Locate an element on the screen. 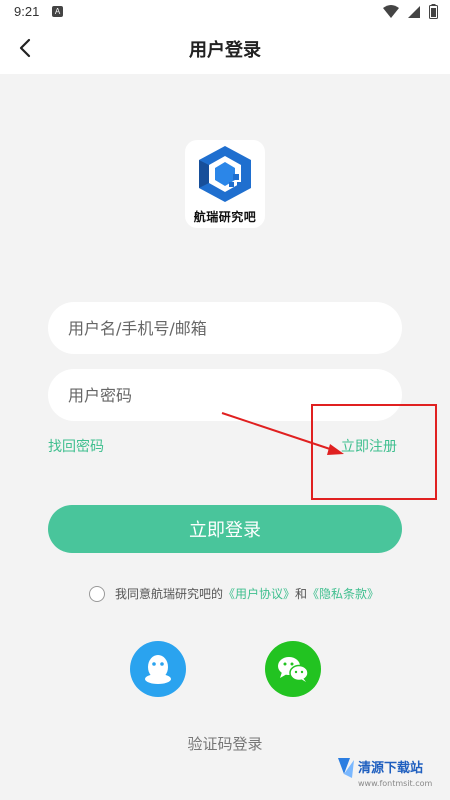 The width and height of the screenshot is (450, 800). status-bar: 9:21 A is located at coordinates (225, 12).